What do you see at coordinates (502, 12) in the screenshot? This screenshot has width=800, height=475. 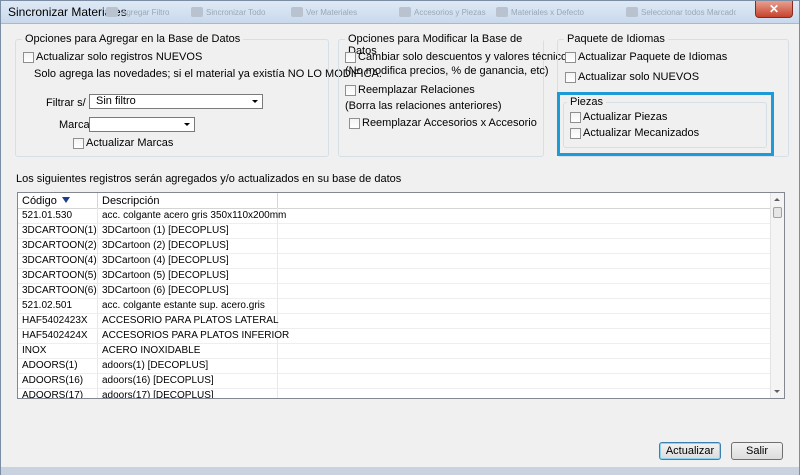 I see `material-icon` at bounding box center [502, 12].